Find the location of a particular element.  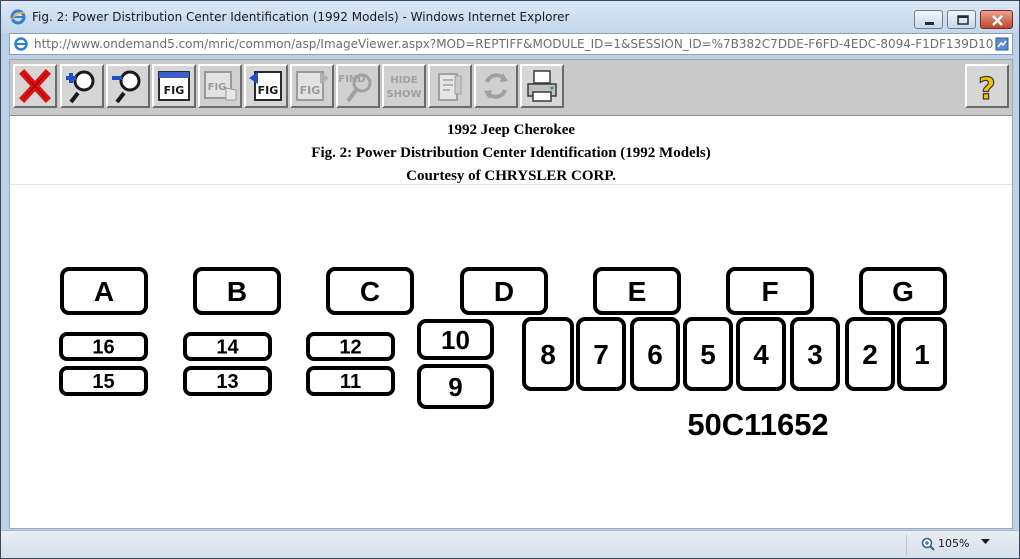

caption-courtesy: Courtesy of CHRYSLER CORP. is located at coordinates (511, 176).